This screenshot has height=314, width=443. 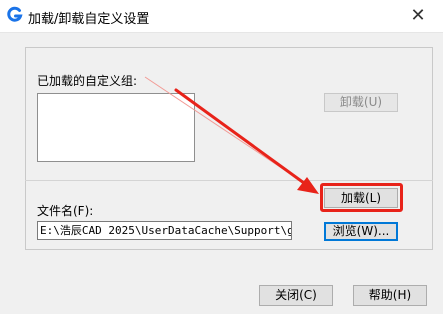 What do you see at coordinates (164, 230) in the screenshot?
I see `filename-field: E:\浩辰CAD 2025\UserDataCache\Support\gc` at bounding box center [164, 230].